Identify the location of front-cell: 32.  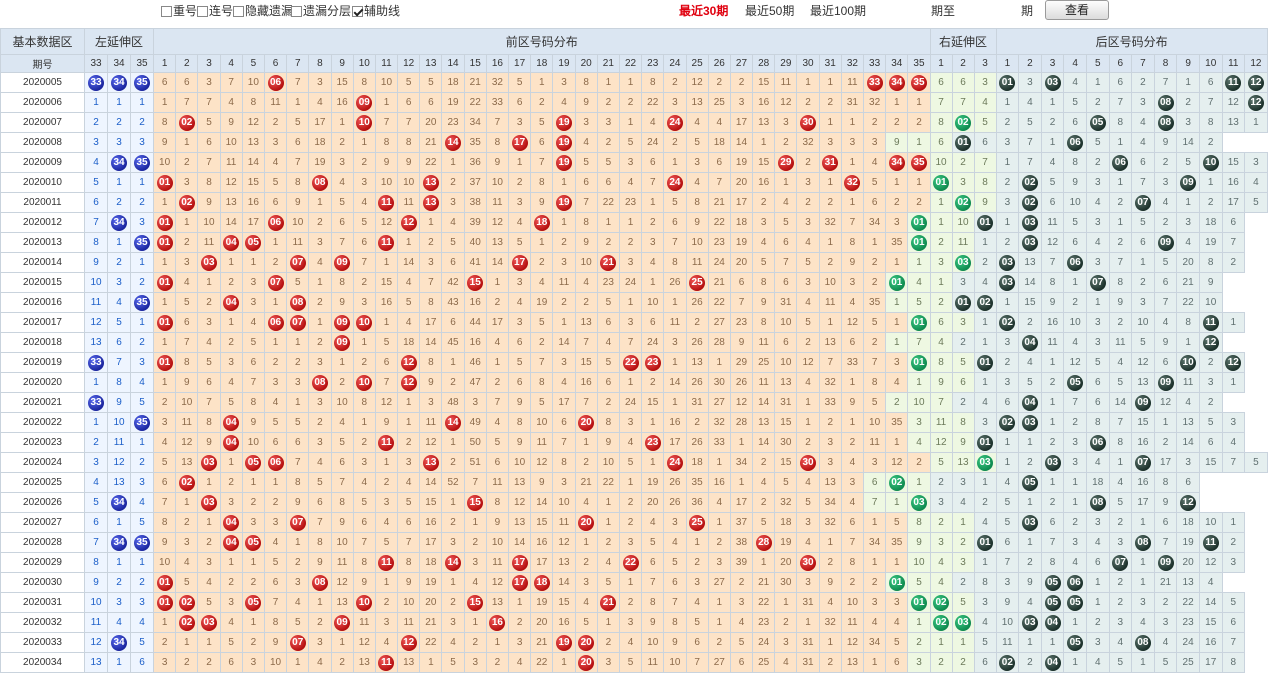
(808, 142).